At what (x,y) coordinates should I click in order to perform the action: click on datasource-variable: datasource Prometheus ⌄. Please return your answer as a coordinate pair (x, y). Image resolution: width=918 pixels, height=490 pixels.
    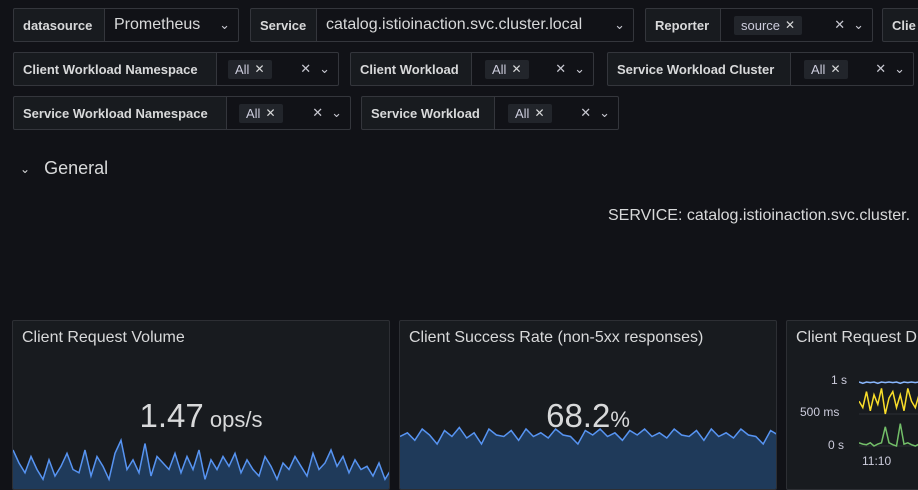
    Looking at the image, I should click on (126, 25).